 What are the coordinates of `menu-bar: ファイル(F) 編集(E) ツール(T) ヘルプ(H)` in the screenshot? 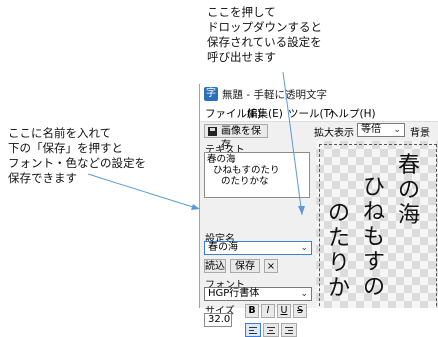 It's located at (319, 113).